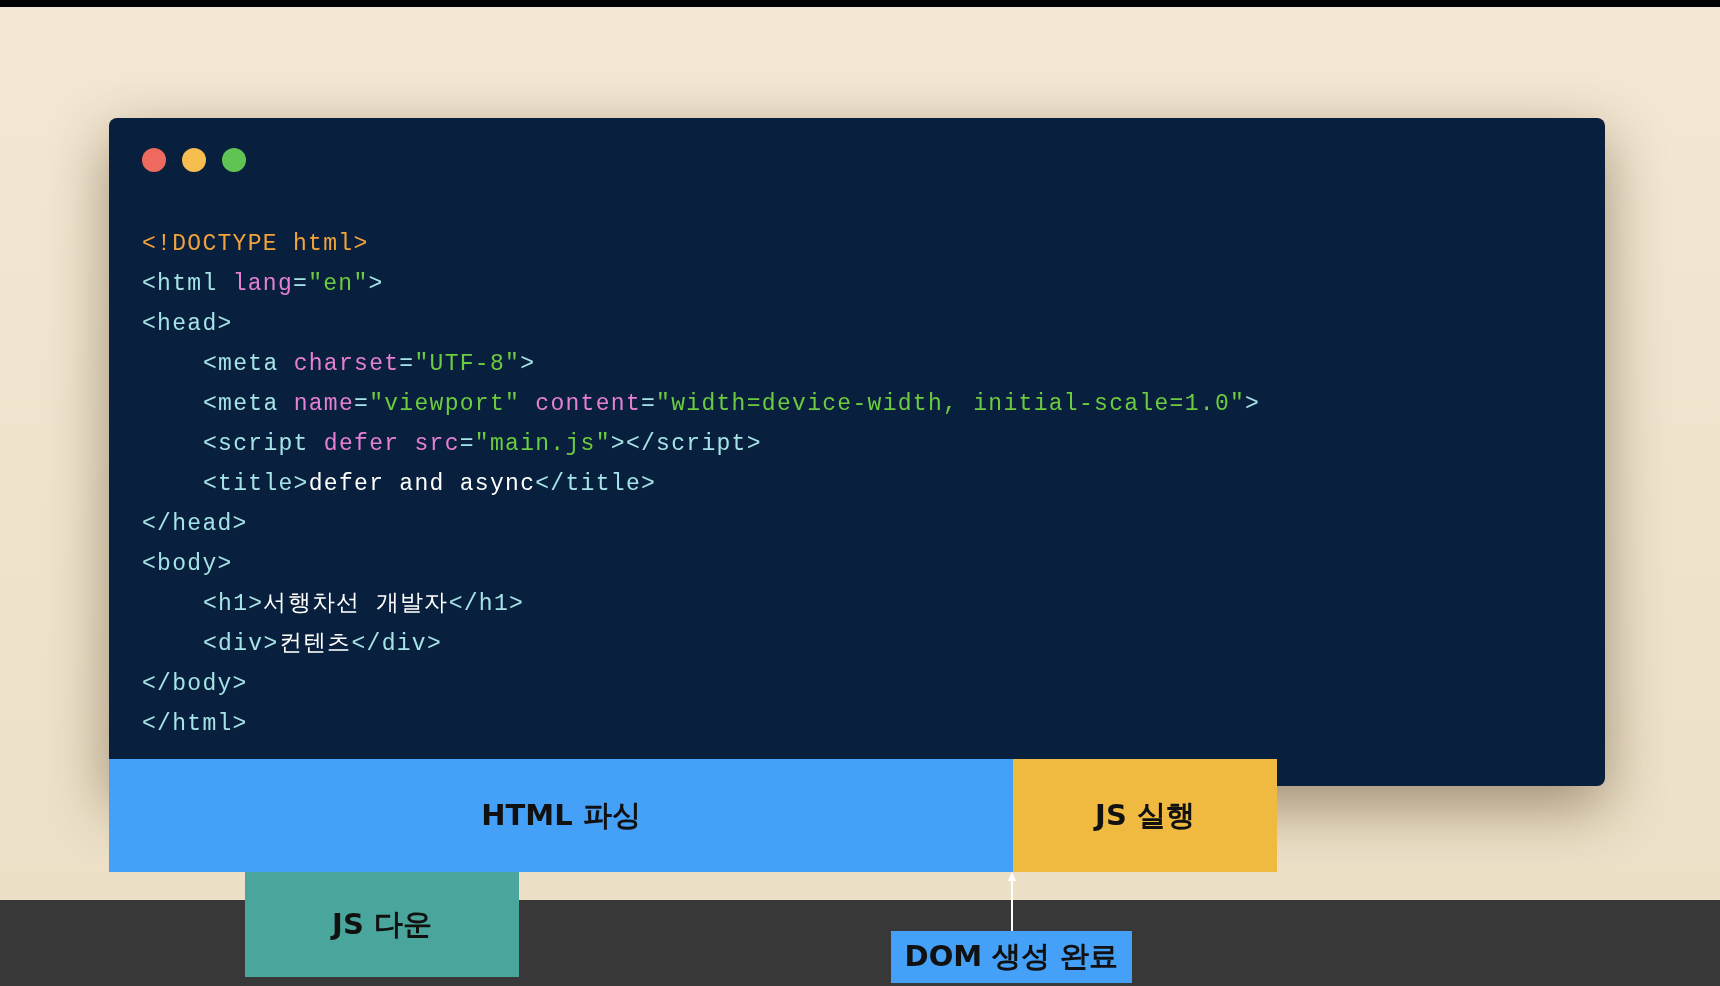  I want to click on marker-label: DOM 생성 완료, so click(1011, 957).